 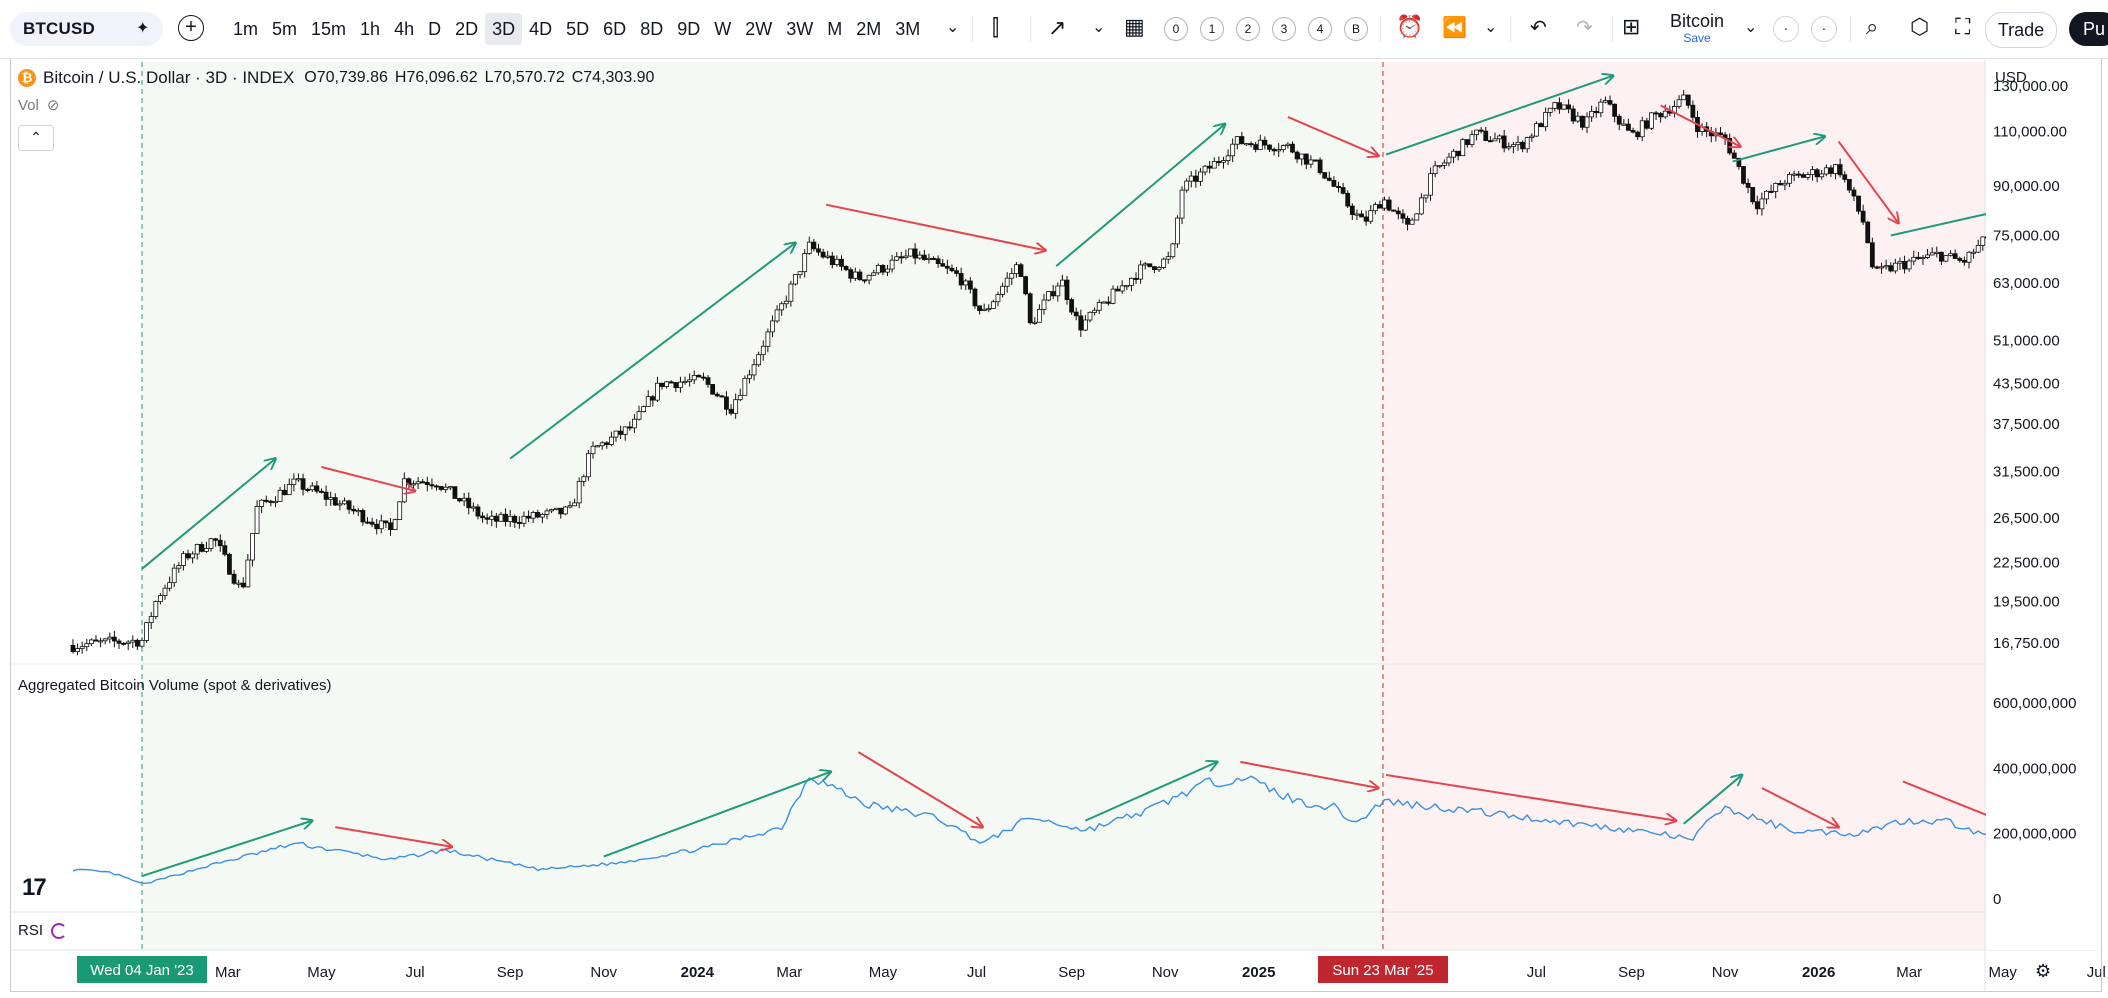 What do you see at coordinates (436, 77) in the screenshot?
I see `legend-high: H76,096.62` at bounding box center [436, 77].